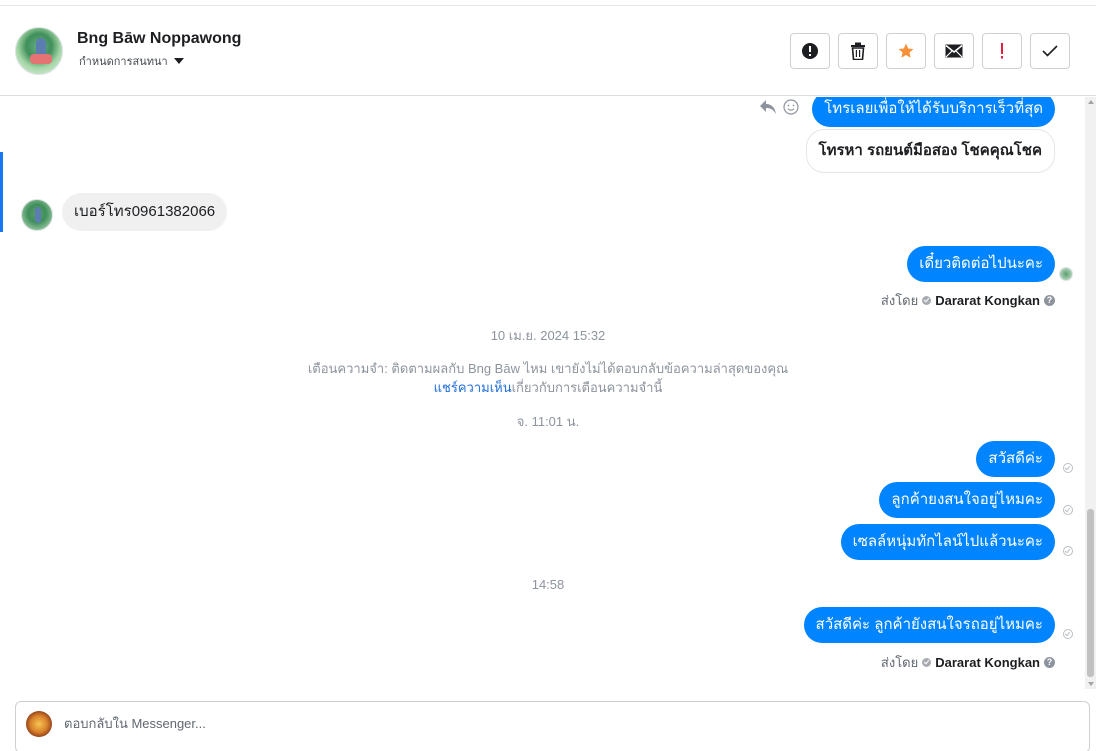  Describe the element at coordinates (929, 625) in the screenshot. I see `outgoing-message: สวัสดีค่ะ ลูกค้ายังสนใจรถอยู่ไหมคะ` at that location.